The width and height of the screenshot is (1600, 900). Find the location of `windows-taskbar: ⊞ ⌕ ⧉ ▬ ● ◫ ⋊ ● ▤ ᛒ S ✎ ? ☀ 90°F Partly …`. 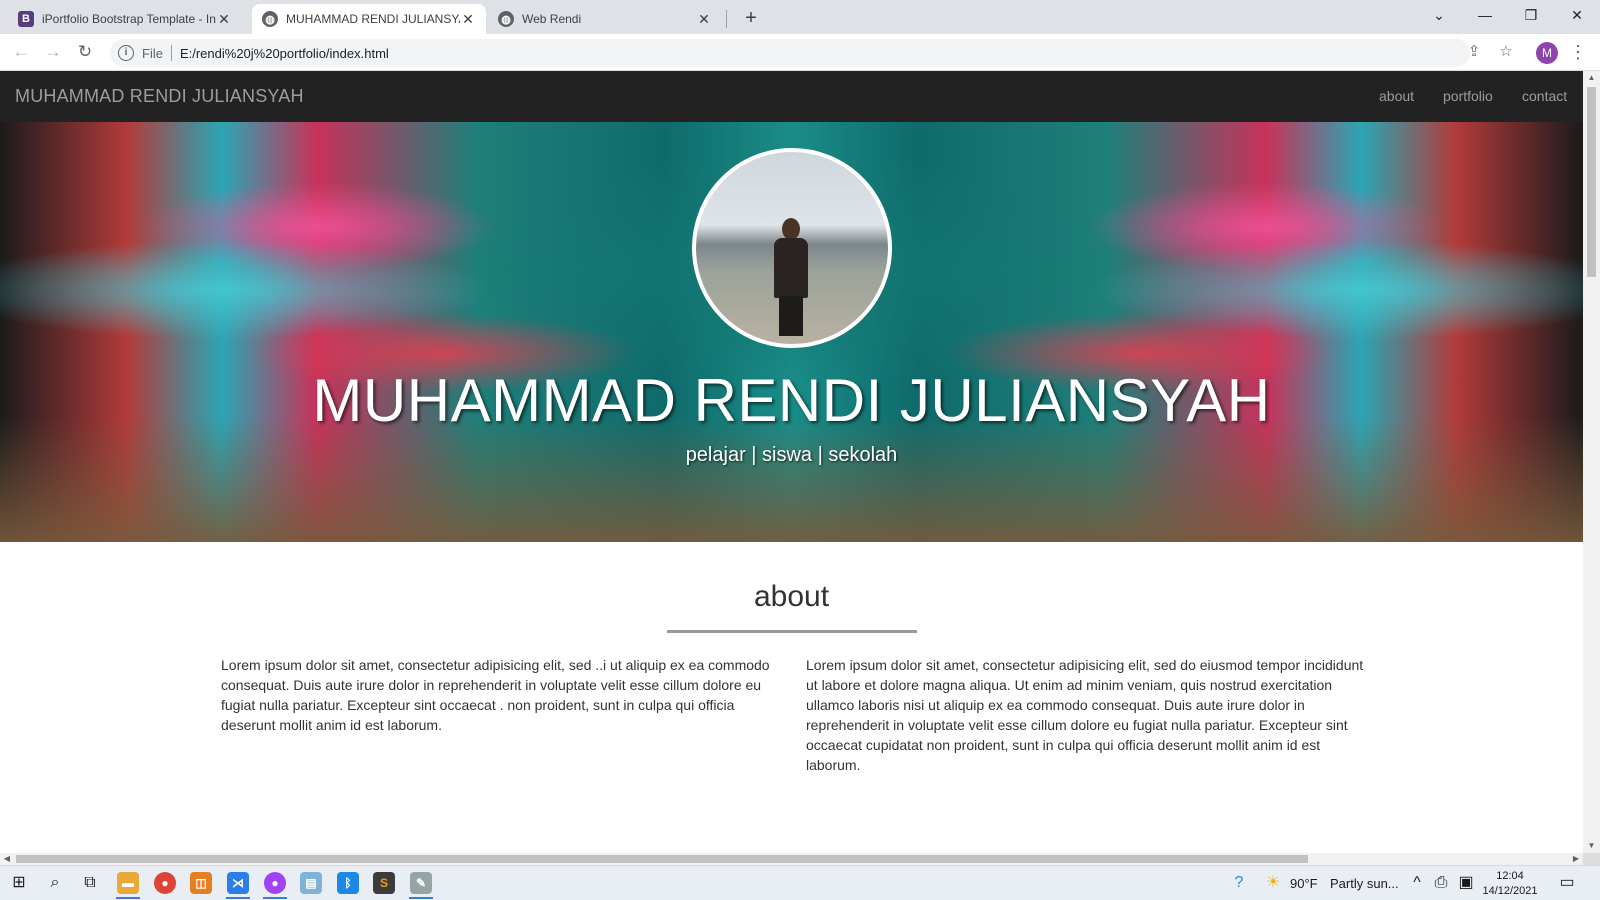

windows-taskbar: ⊞ ⌕ ⧉ ▬ ● ◫ ⋊ ● ▤ ᛒ S ✎ ? ☀ 90°F Partly … is located at coordinates (800, 882).